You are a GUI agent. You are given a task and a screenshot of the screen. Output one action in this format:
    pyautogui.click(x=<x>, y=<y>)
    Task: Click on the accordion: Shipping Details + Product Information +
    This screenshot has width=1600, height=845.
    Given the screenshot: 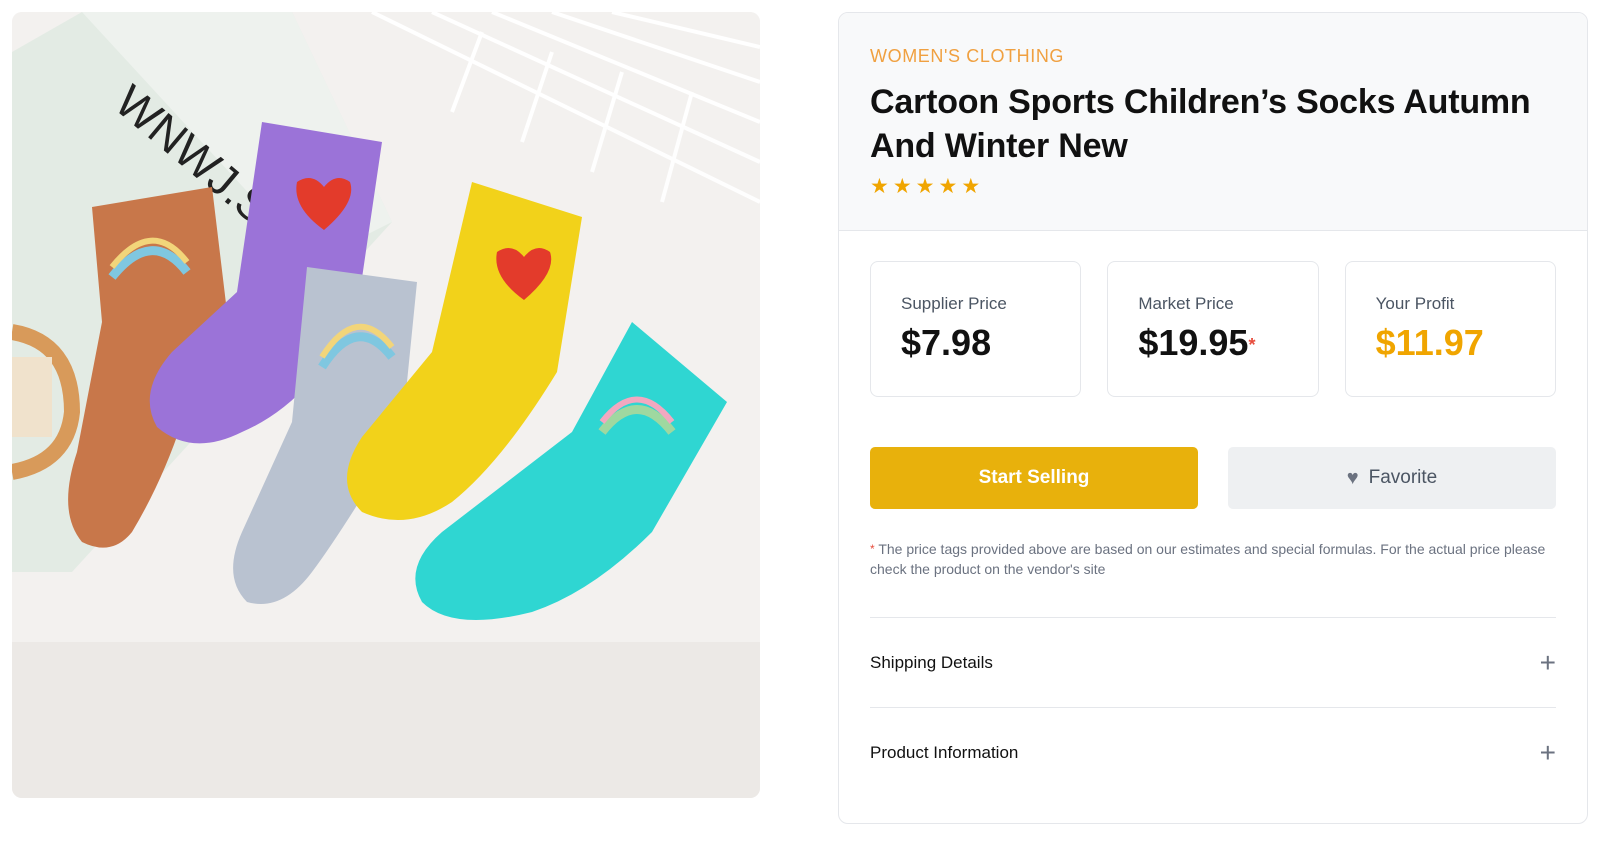 What is the action you would take?
    pyautogui.click(x=1213, y=708)
    